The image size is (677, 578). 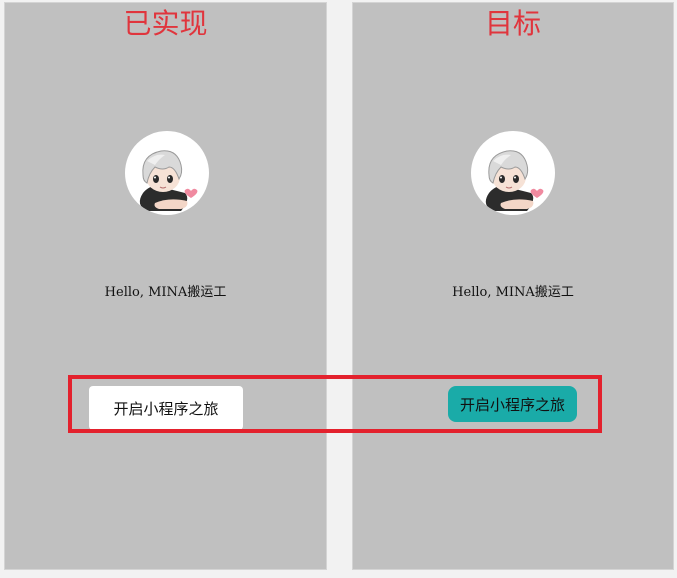 What do you see at coordinates (165, 23) in the screenshot?
I see `implemented-caption: 已实现` at bounding box center [165, 23].